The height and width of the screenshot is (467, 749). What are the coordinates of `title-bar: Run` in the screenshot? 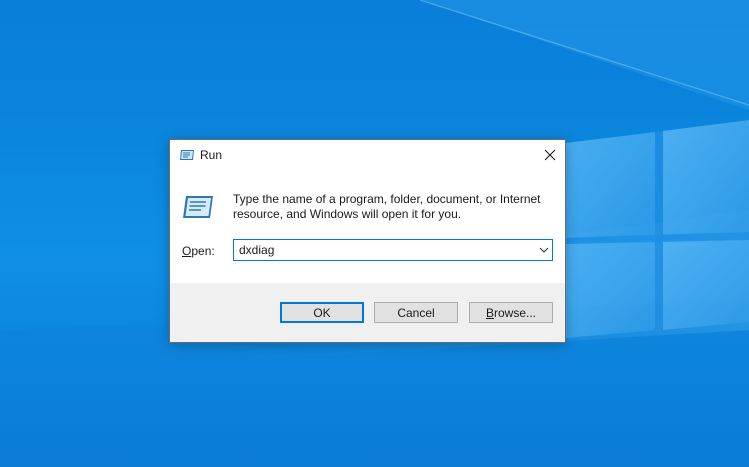 It's located at (367, 155).